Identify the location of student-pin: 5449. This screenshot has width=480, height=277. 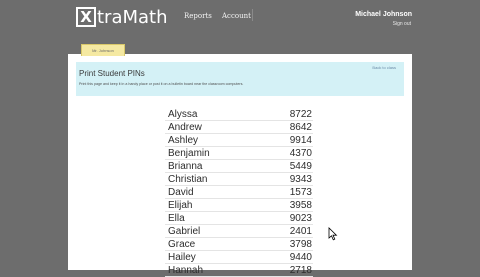
(300, 166).